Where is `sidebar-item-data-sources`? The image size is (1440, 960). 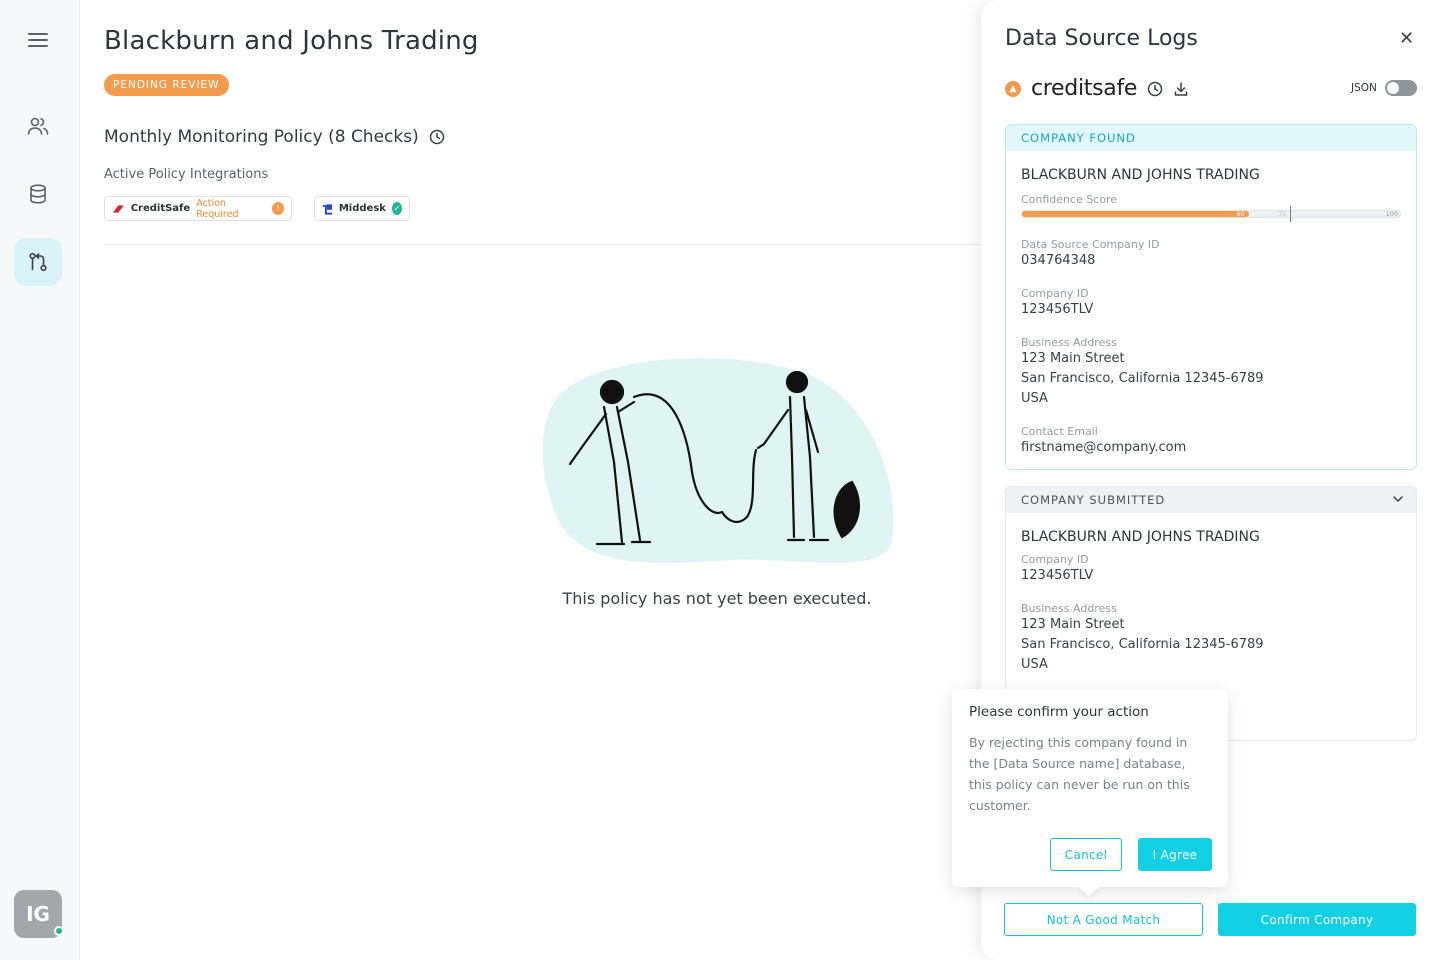 sidebar-item-data-sources is located at coordinates (38, 194).